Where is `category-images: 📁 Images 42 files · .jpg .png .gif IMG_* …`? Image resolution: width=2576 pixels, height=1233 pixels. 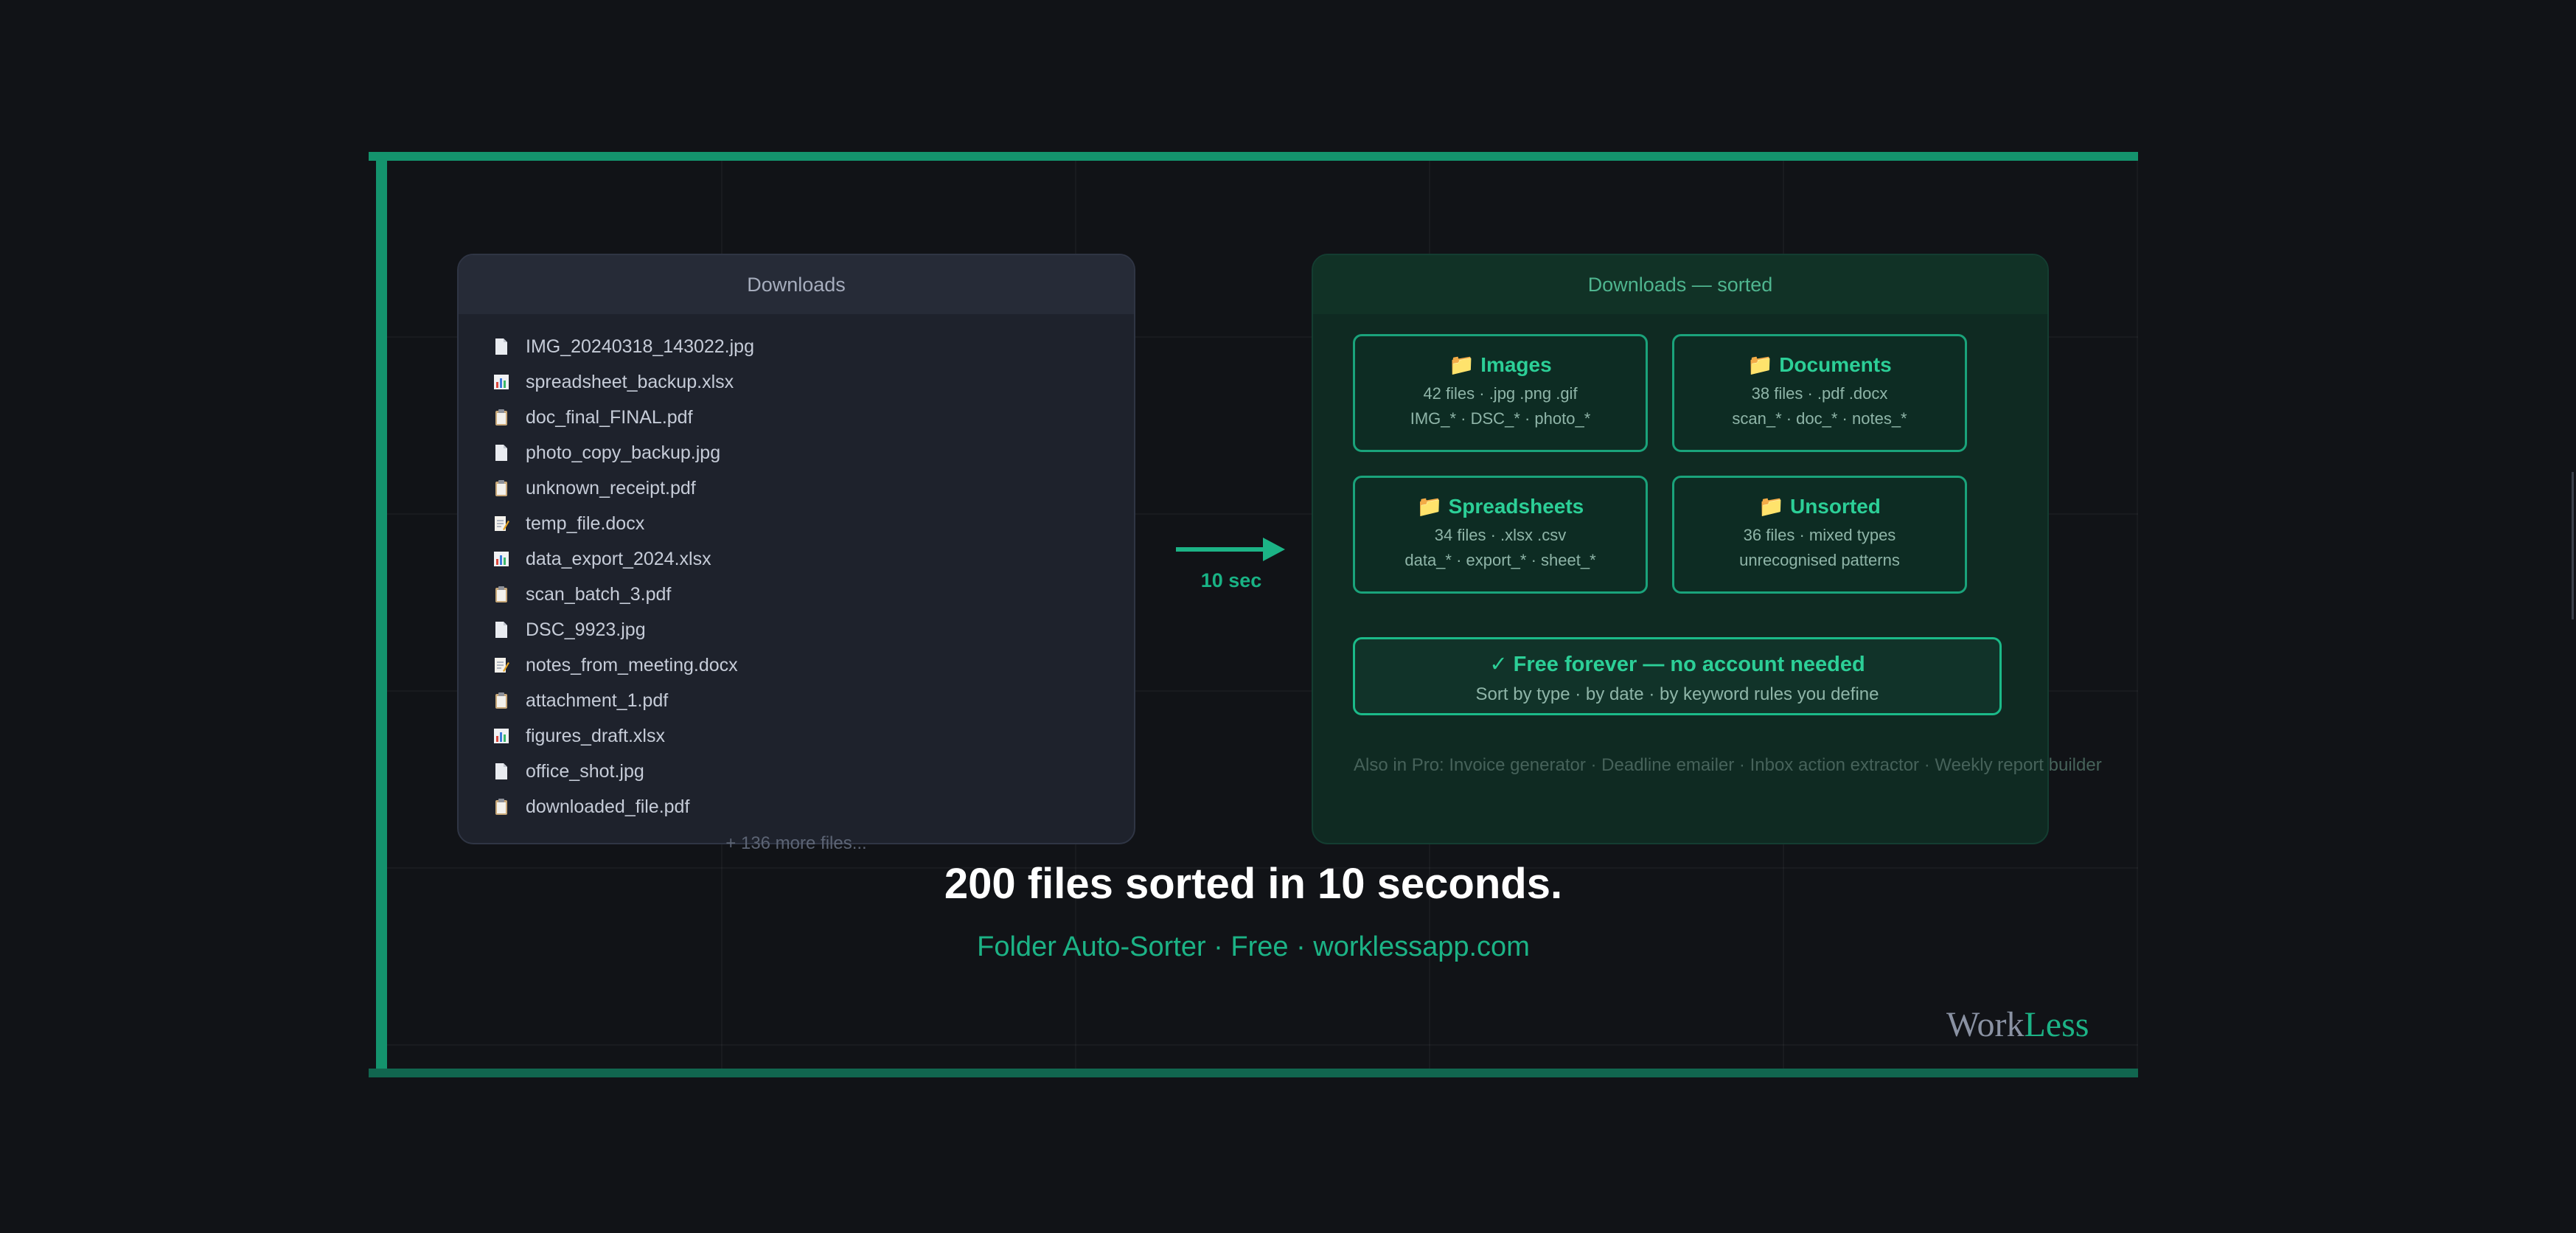 category-images: 📁 Images 42 files · .jpg .png .gif IMG_* … is located at coordinates (1500, 393).